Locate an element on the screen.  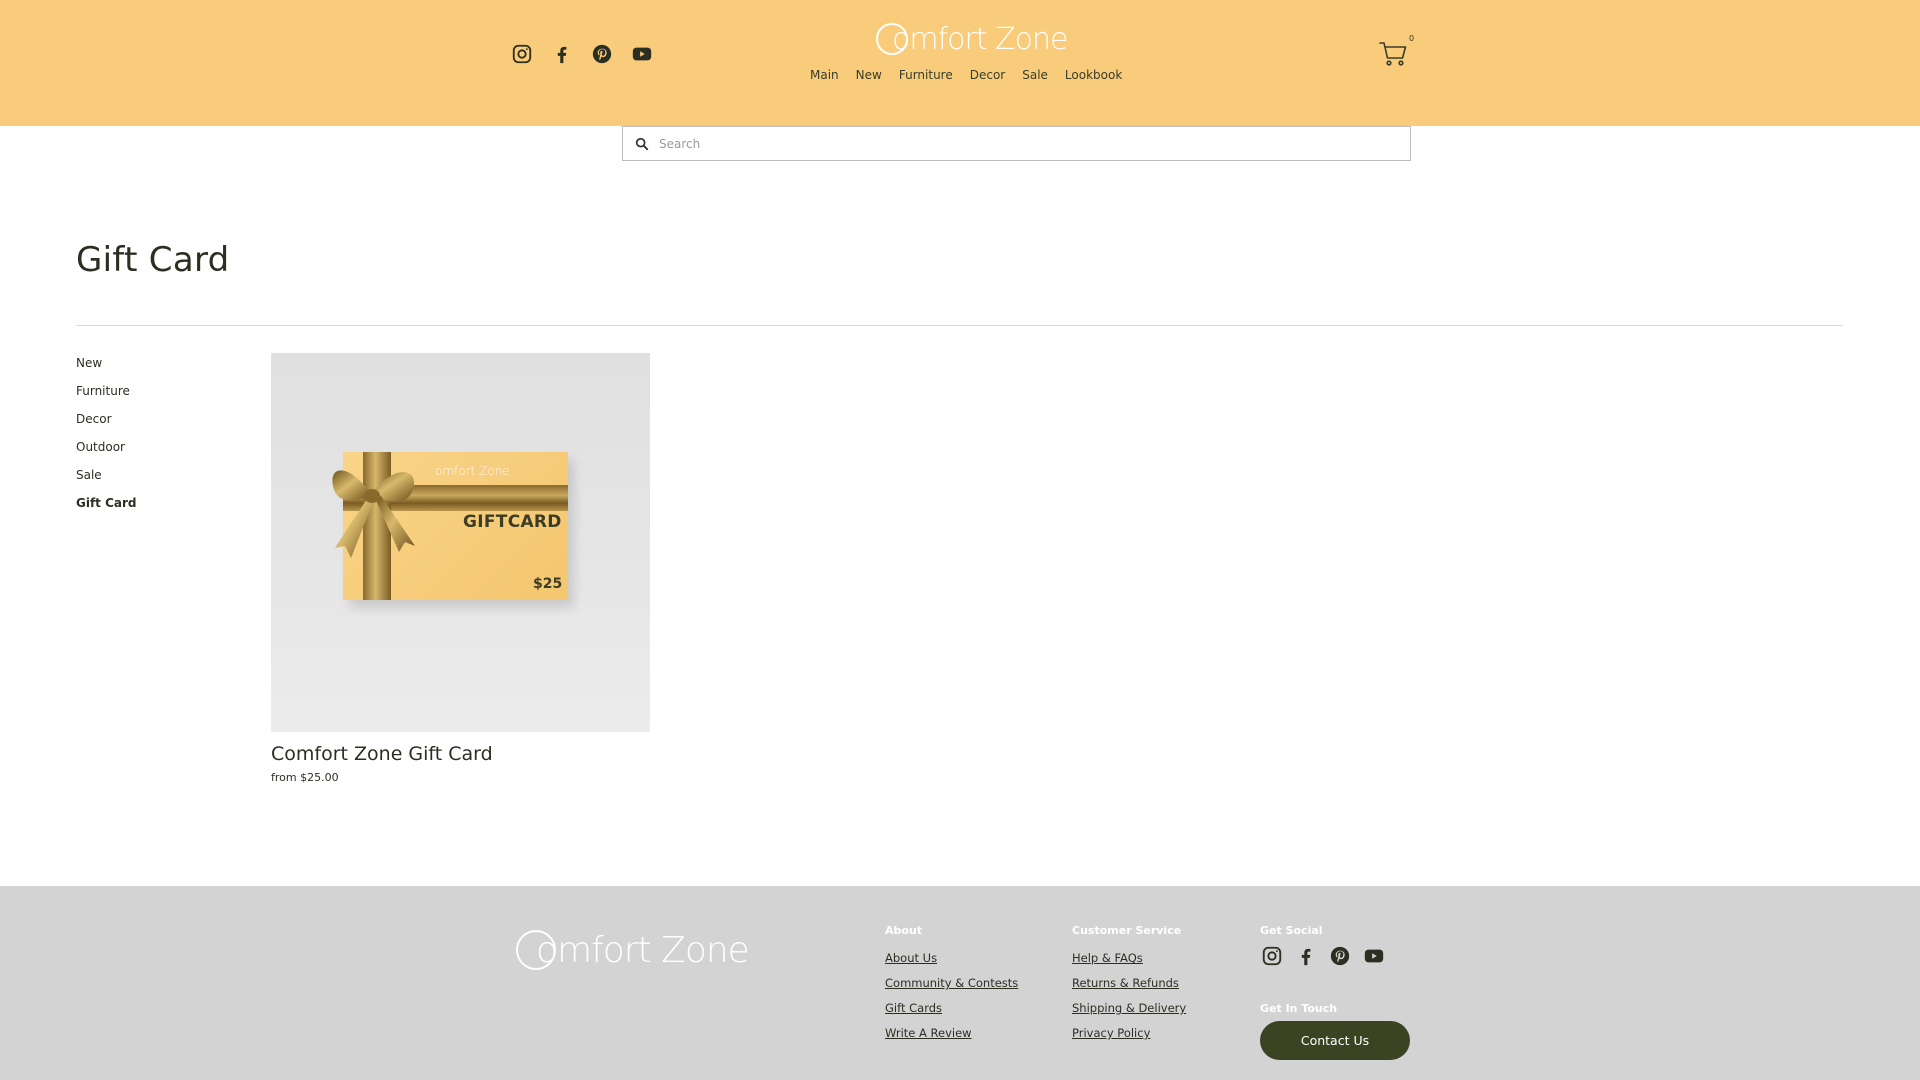
nav-main: Main is located at coordinates (824, 75).